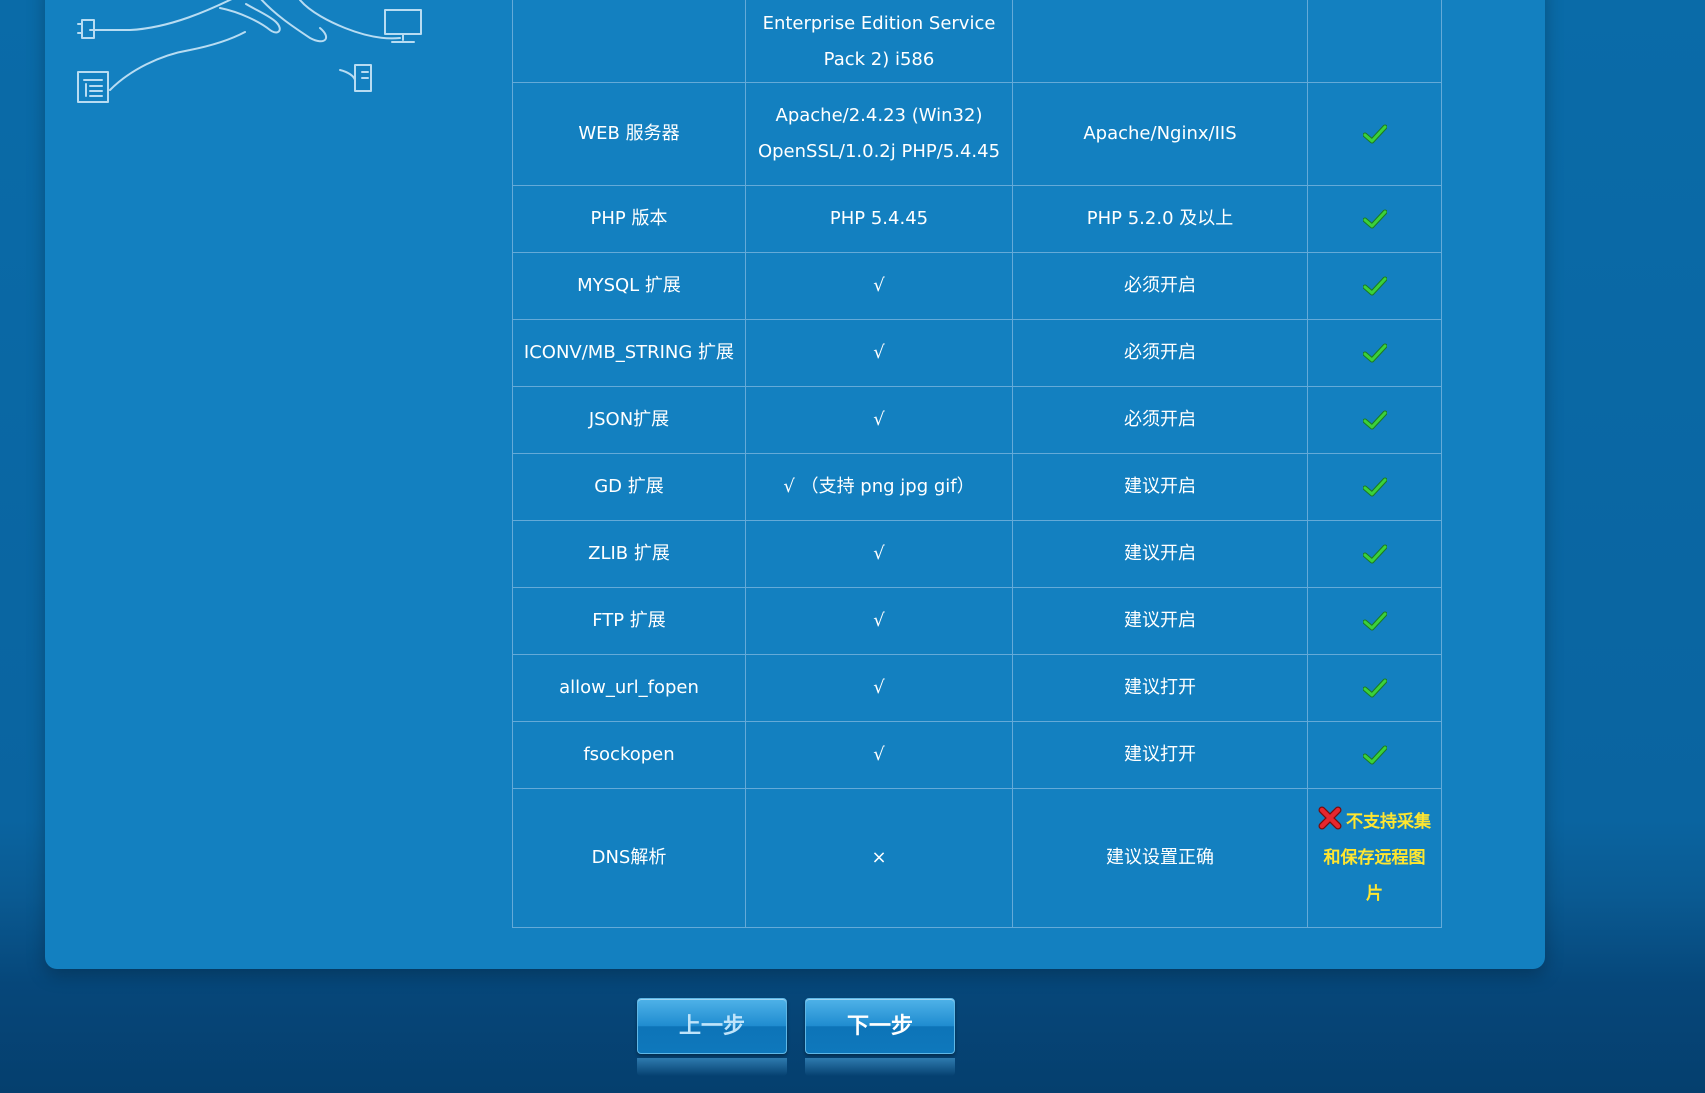 The width and height of the screenshot is (1705, 1093). Describe the element at coordinates (879, 487) in the screenshot. I see `current-cell: √ （支持 png jpg gif）` at that location.